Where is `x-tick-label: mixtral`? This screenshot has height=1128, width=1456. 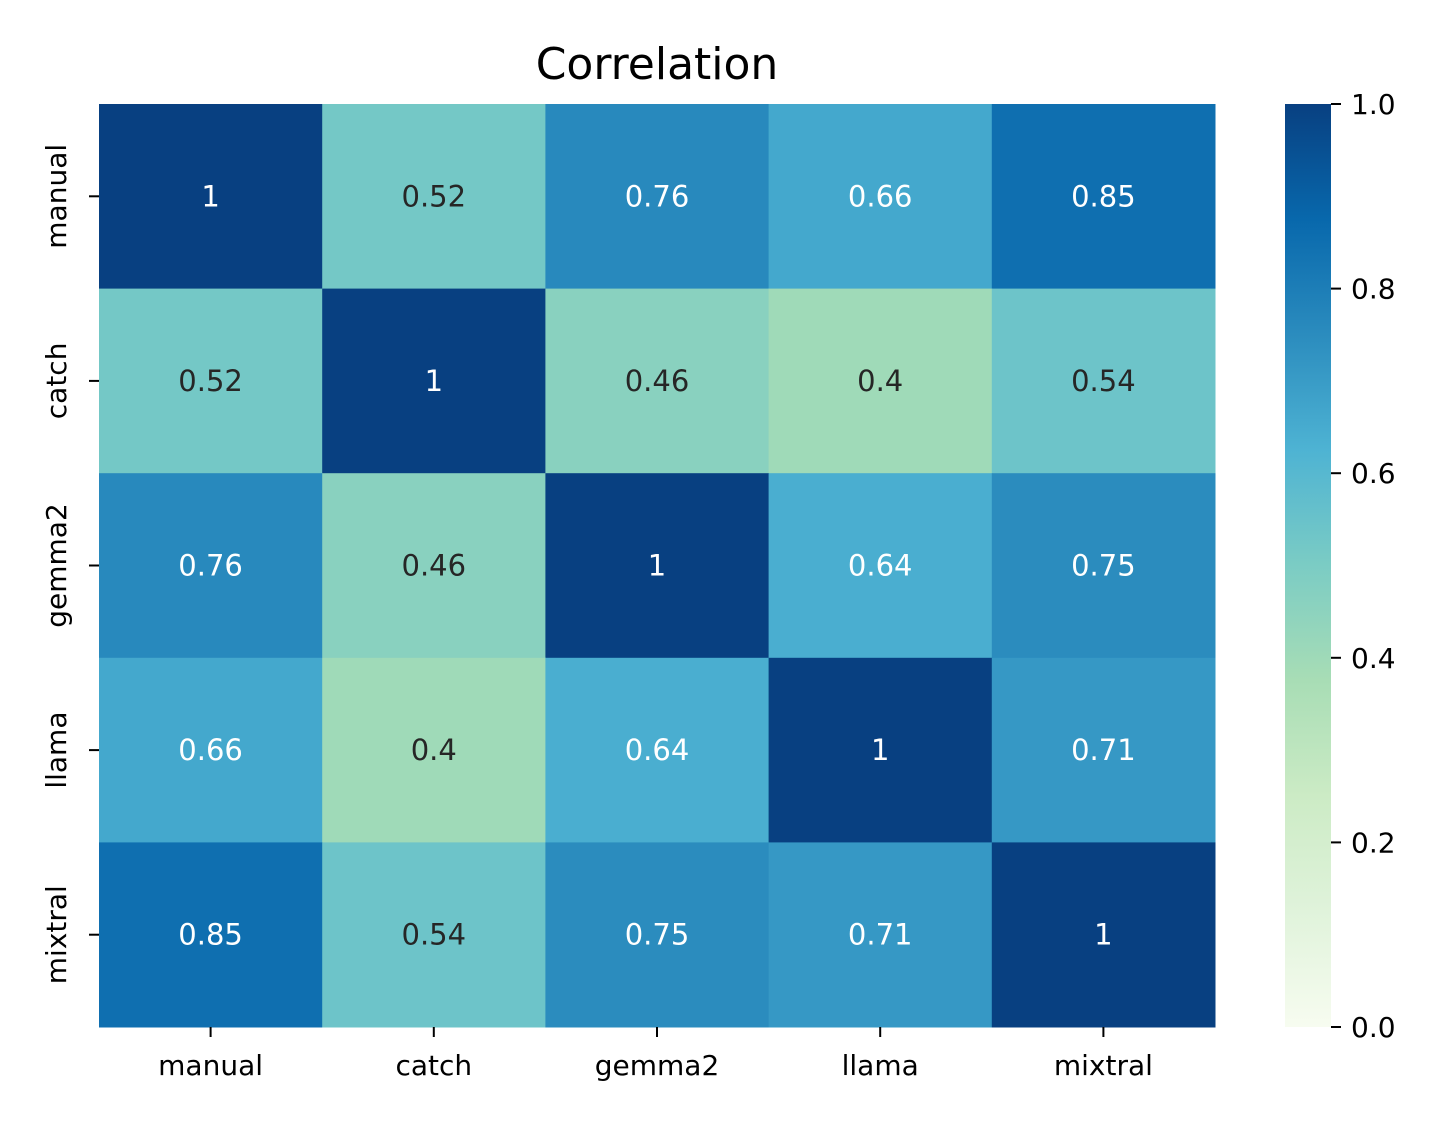 x-tick-label: mixtral is located at coordinates (1103, 1065).